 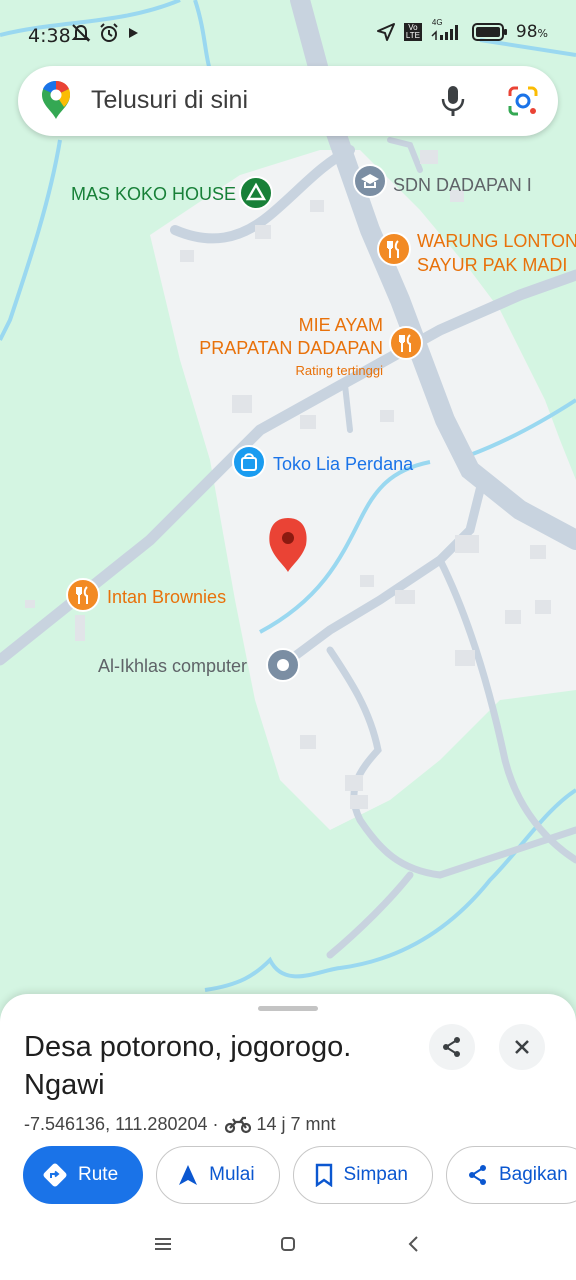 I want to click on route-button: Rute, so click(x=83, y=1175).